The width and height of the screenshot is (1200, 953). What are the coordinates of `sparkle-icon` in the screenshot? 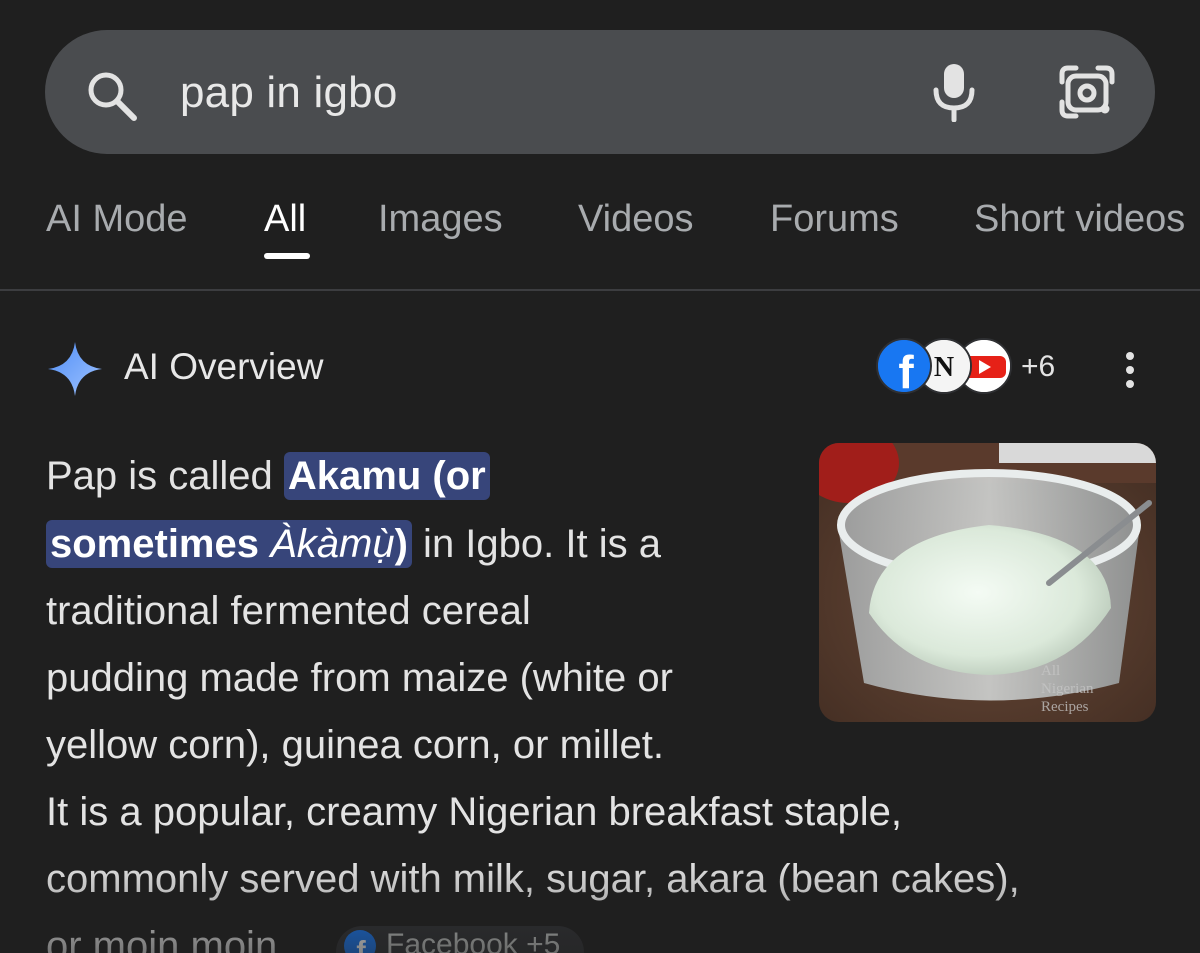 It's located at (75, 369).